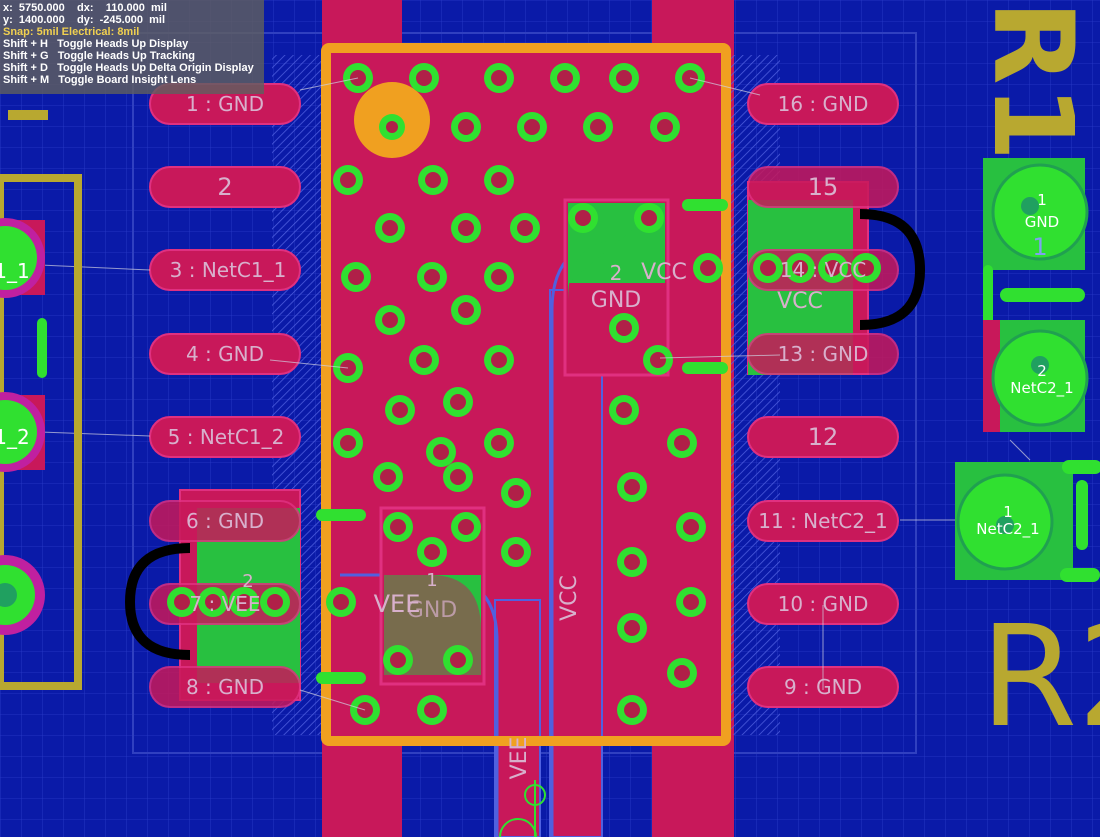 The height and width of the screenshot is (837, 1100). What do you see at coordinates (224, 187) in the screenshot?
I see `pad-label-left-2: 2` at bounding box center [224, 187].